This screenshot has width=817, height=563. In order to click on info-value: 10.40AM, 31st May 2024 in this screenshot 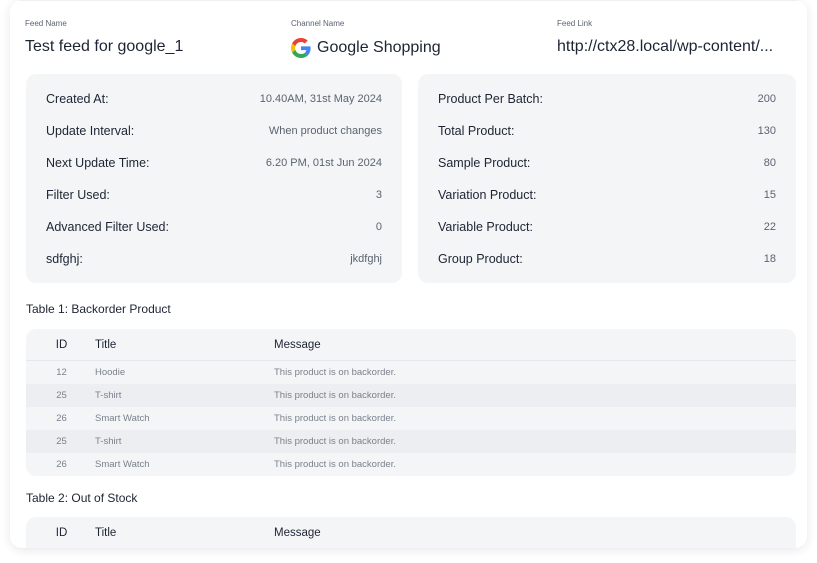, I will do `click(320, 99)`.